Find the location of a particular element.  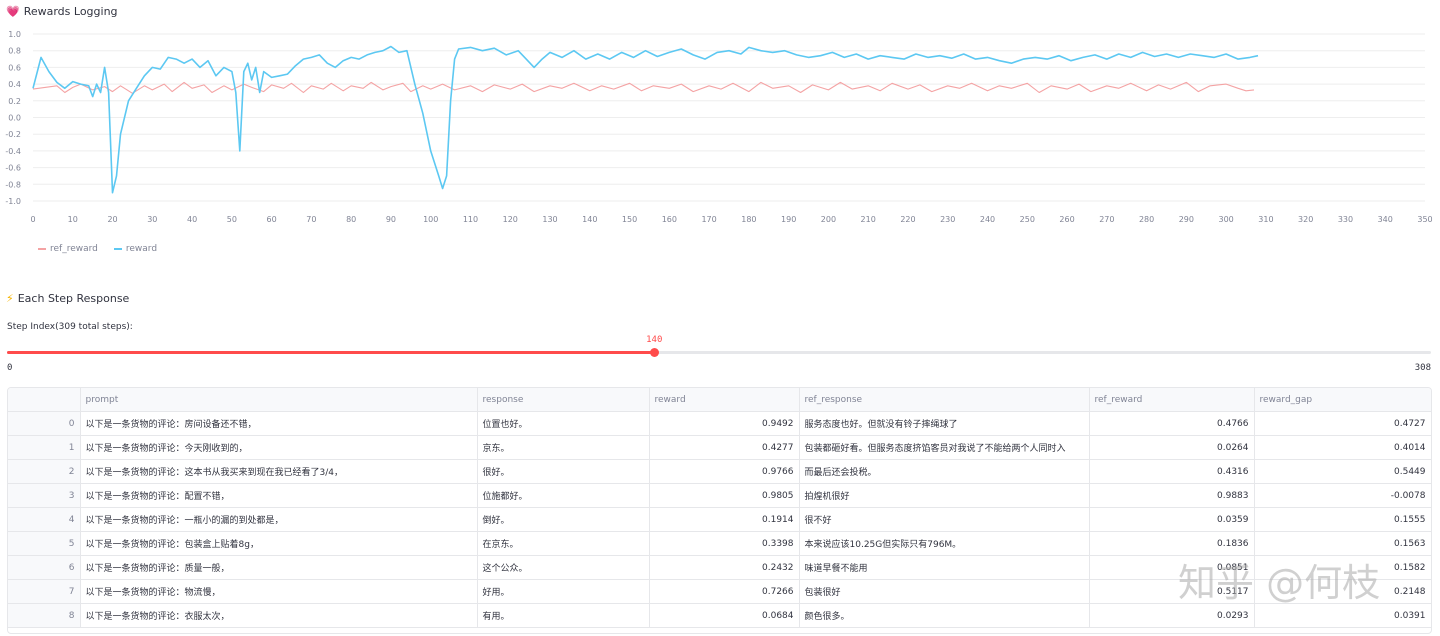

cell-index: 8 is located at coordinates (44, 615).